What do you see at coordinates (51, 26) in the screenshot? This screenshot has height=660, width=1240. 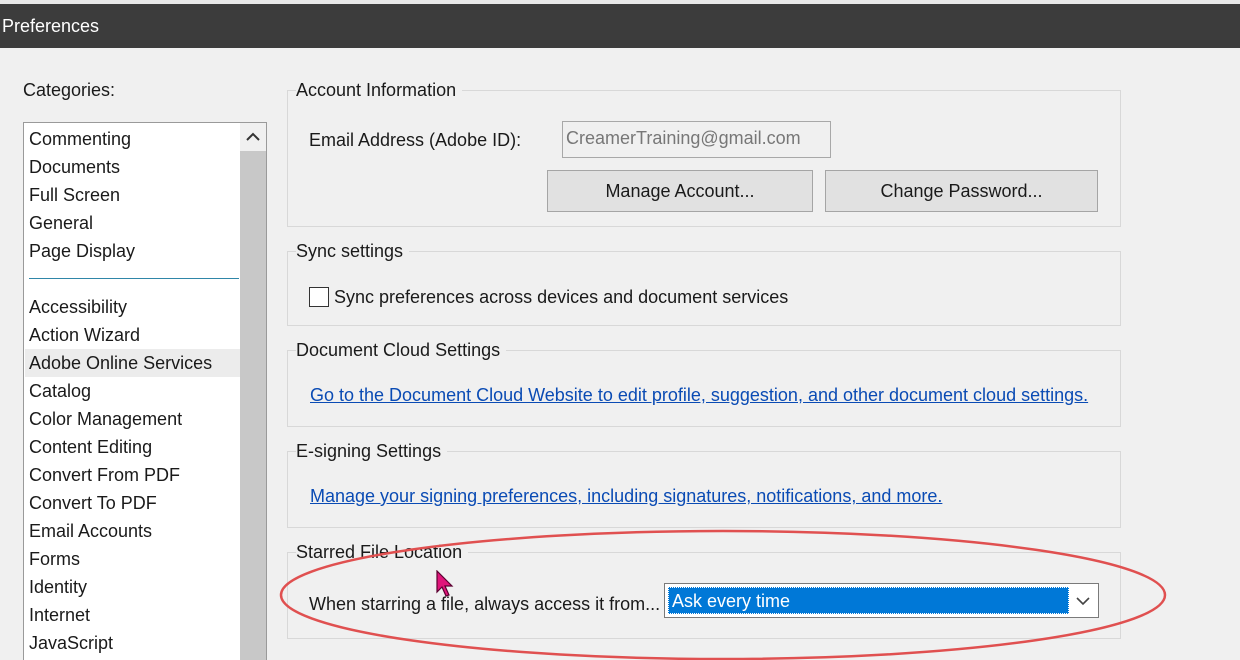 I see `window-title: Preferences` at bounding box center [51, 26].